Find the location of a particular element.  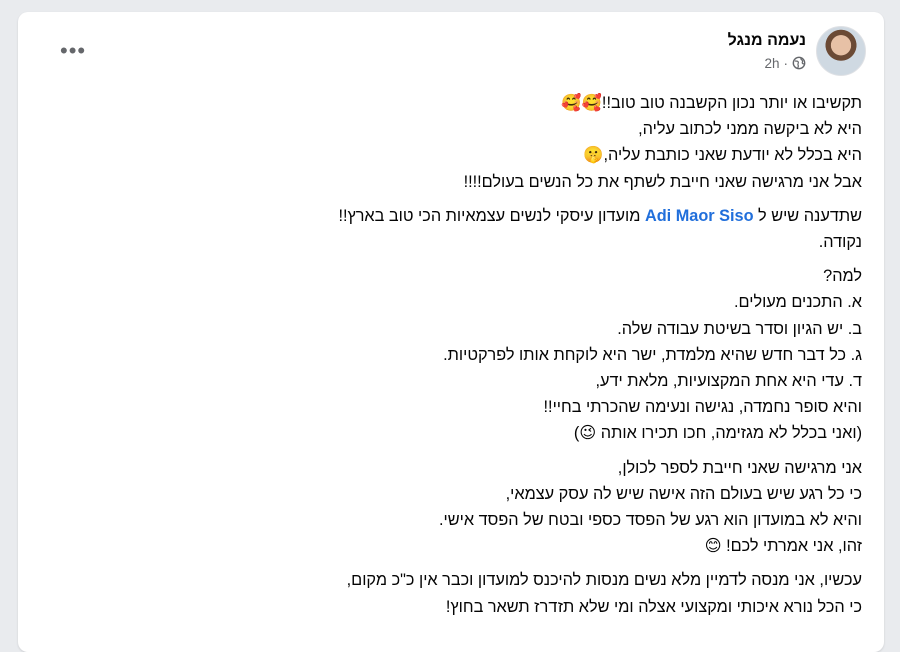

post-time: 2h is located at coordinates (771, 63).